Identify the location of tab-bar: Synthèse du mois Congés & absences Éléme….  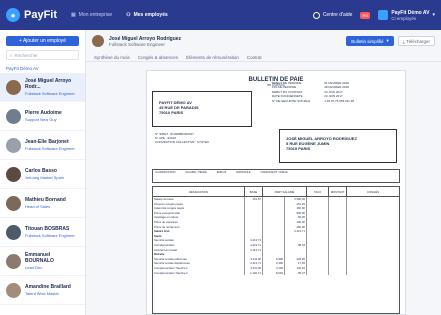
(263, 57).